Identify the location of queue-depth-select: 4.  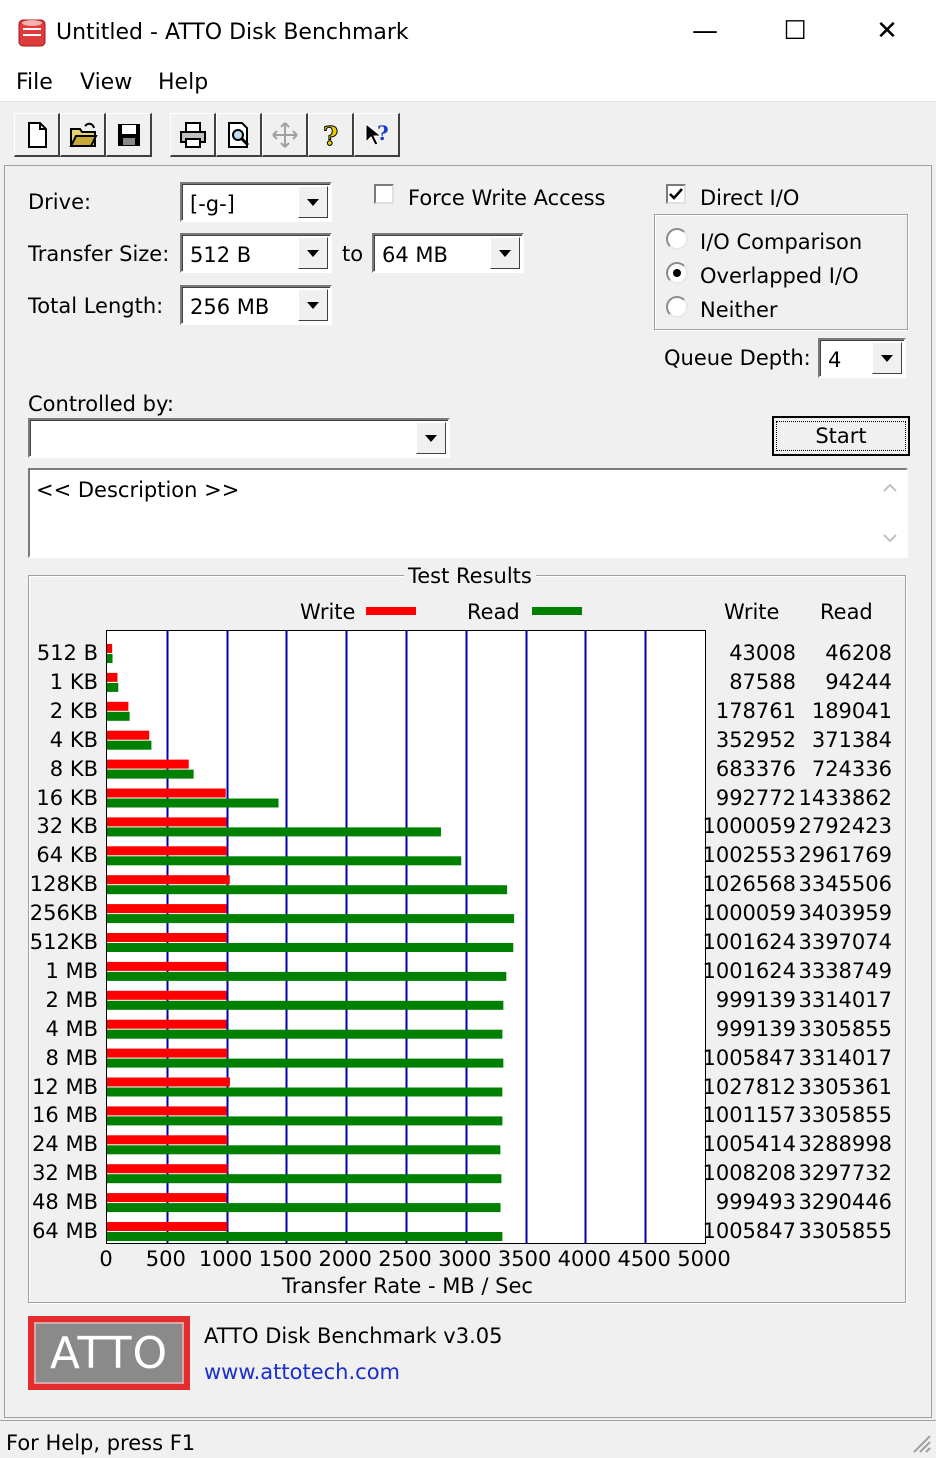
(862, 358).